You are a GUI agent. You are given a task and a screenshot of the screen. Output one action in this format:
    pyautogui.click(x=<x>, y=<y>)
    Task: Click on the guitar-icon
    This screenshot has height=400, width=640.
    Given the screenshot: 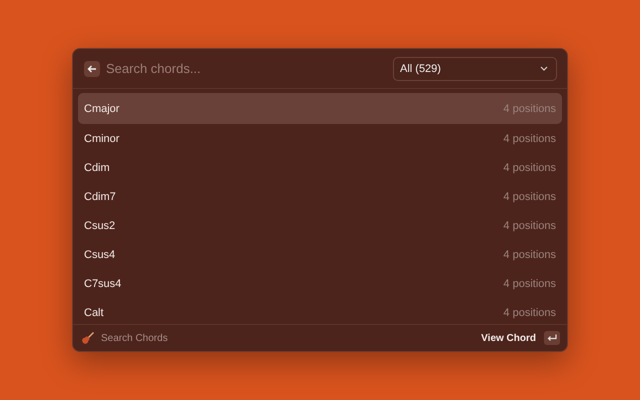 What is the action you would take?
    pyautogui.click(x=88, y=338)
    